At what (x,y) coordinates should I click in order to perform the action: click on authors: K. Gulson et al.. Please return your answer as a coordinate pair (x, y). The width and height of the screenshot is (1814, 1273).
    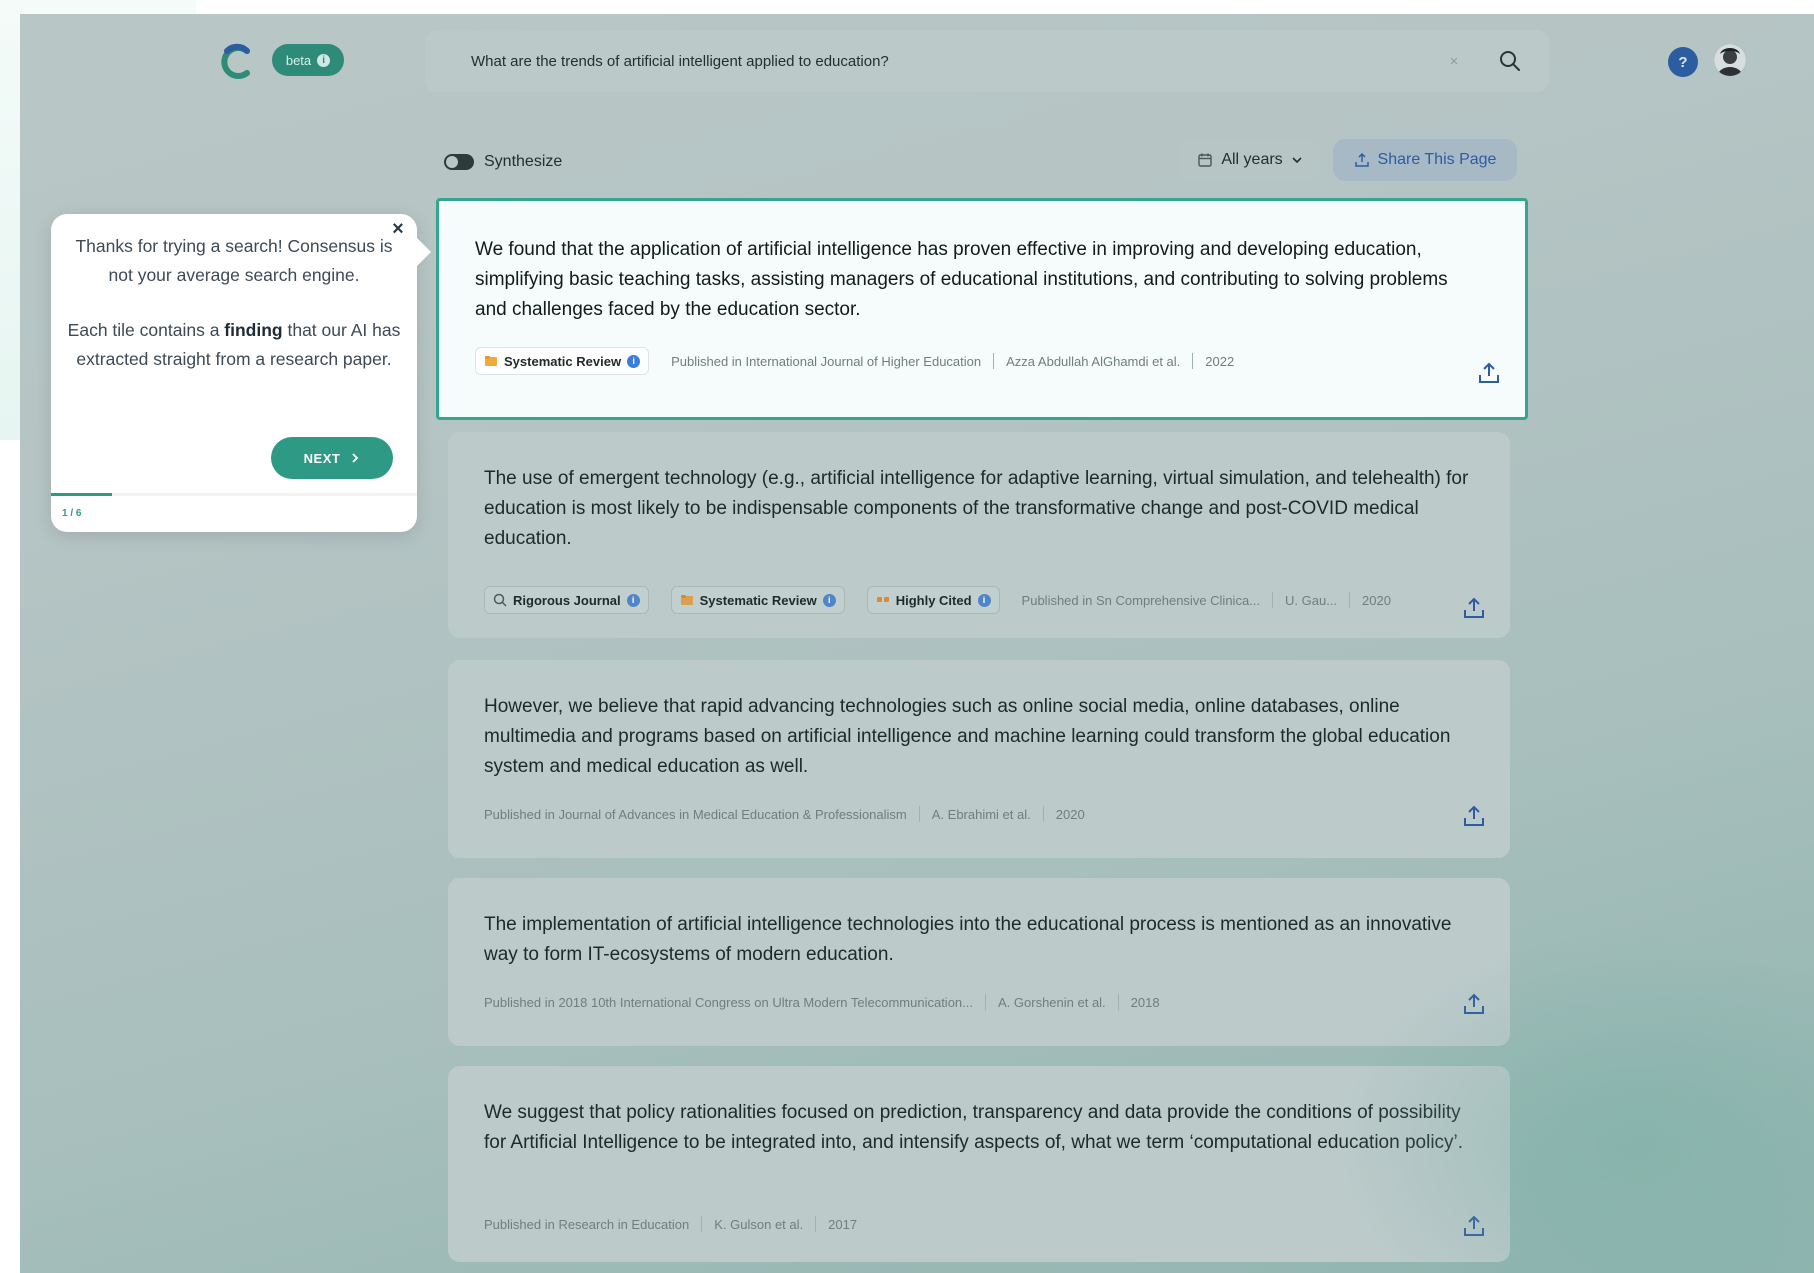
    Looking at the image, I should click on (759, 1224).